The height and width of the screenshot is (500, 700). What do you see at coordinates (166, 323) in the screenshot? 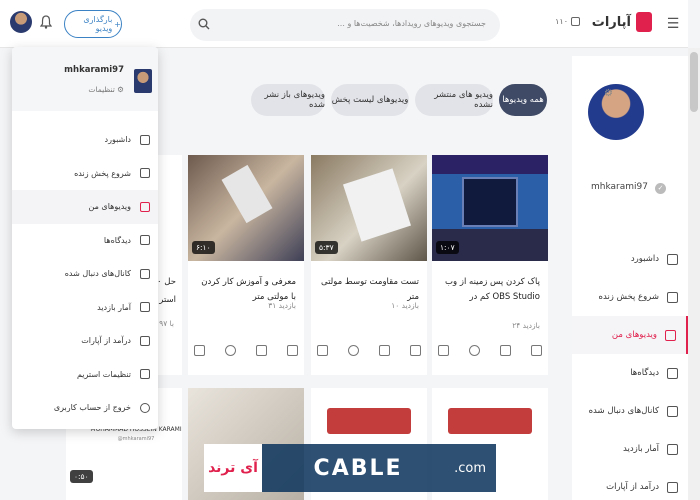
I see `partial-views: ۹۷ با` at bounding box center [166, 323].